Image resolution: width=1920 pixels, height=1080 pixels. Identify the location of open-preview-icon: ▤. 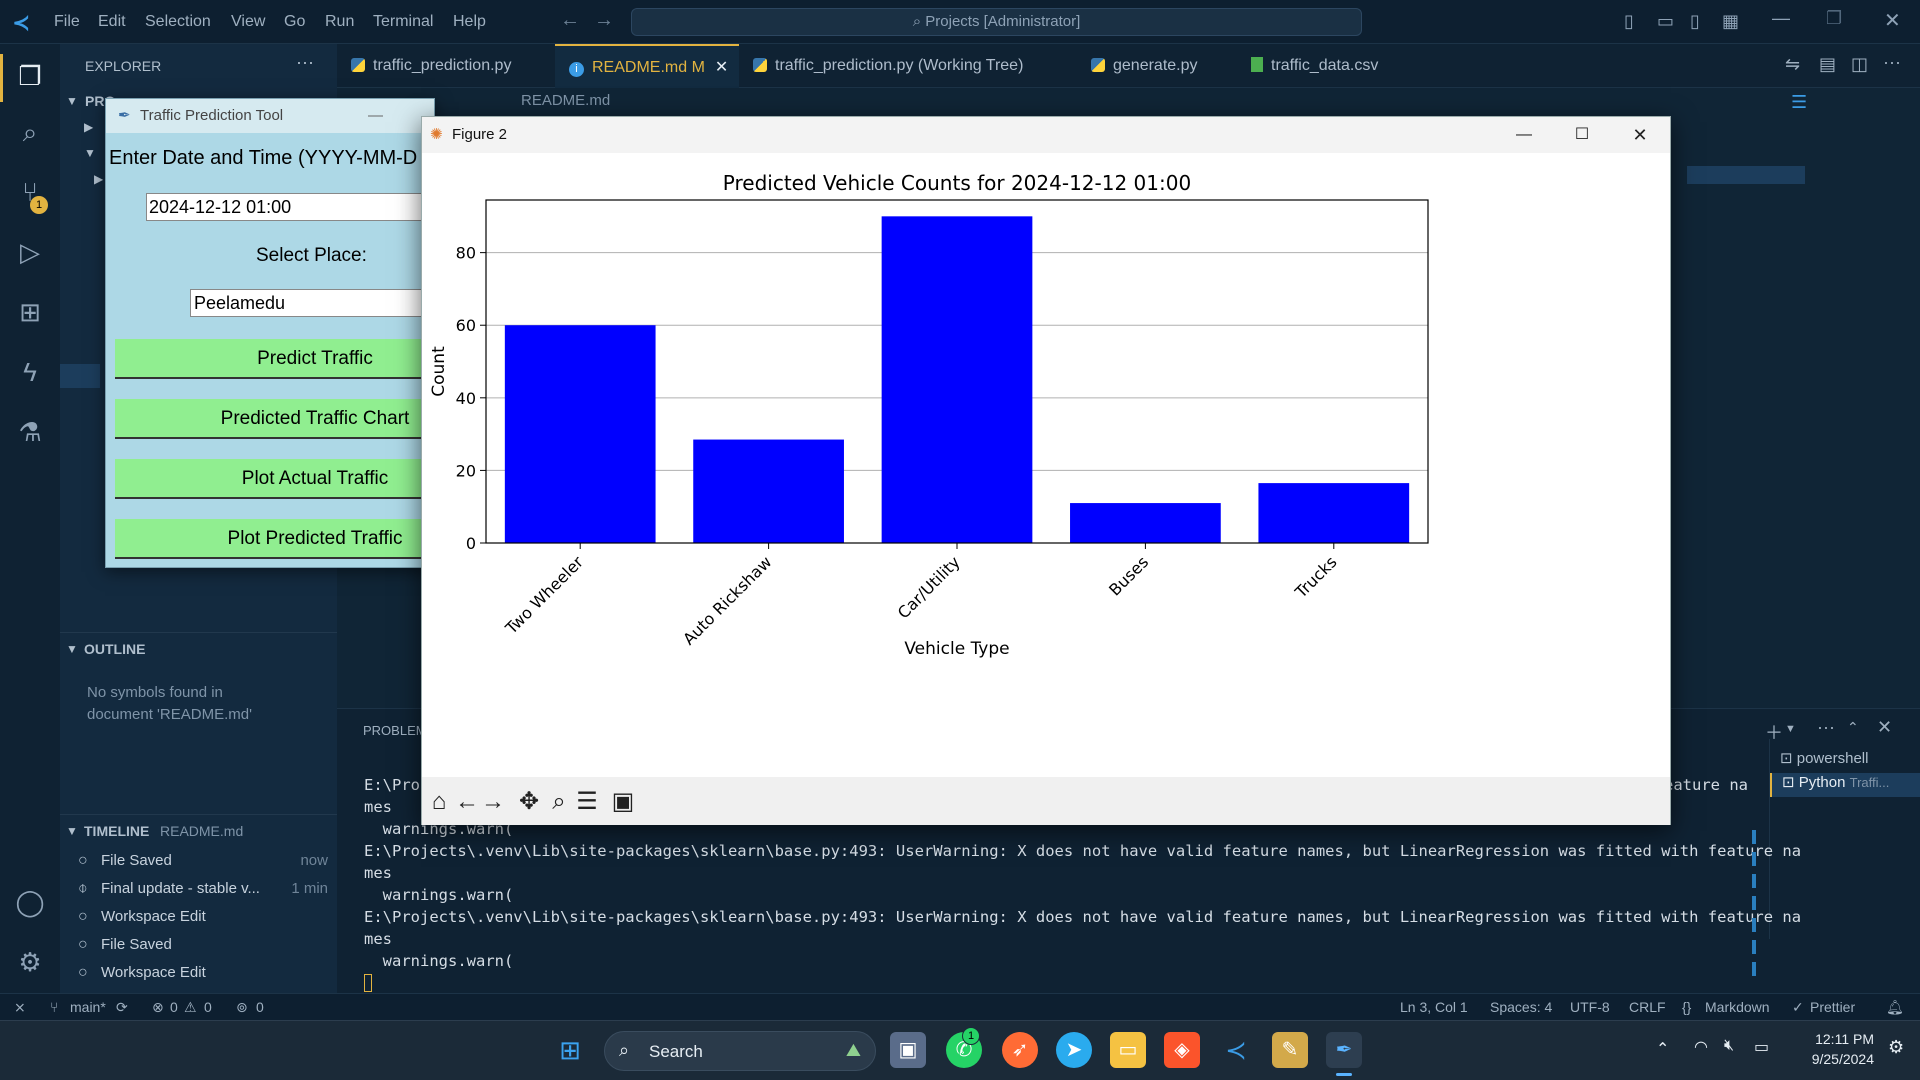
(1827, 64).